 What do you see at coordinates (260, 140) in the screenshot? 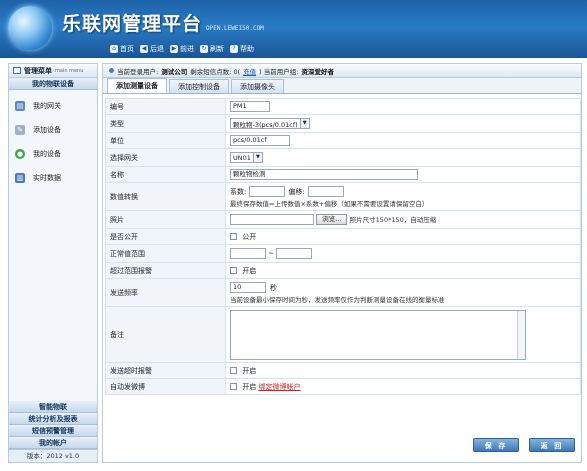
I see `unit-input: pcs/0.01cf` at bounding box center [260, 140].